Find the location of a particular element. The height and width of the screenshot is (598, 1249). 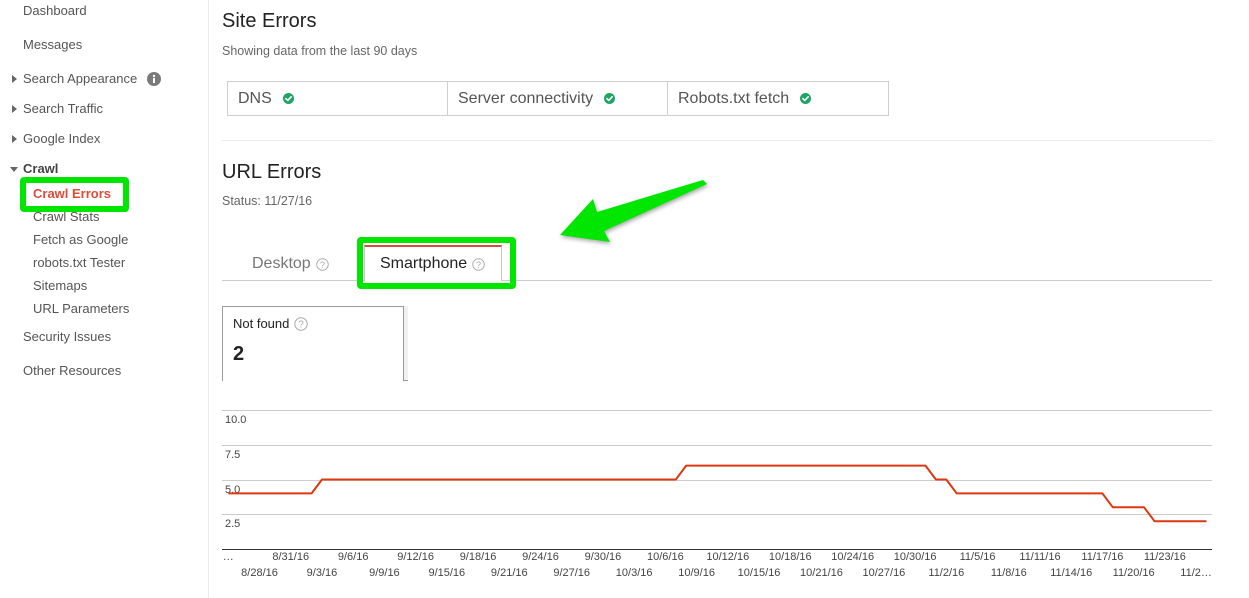

sidebar-item-crawl-stats: Crawl Stats is located at coordinates (66, 217).